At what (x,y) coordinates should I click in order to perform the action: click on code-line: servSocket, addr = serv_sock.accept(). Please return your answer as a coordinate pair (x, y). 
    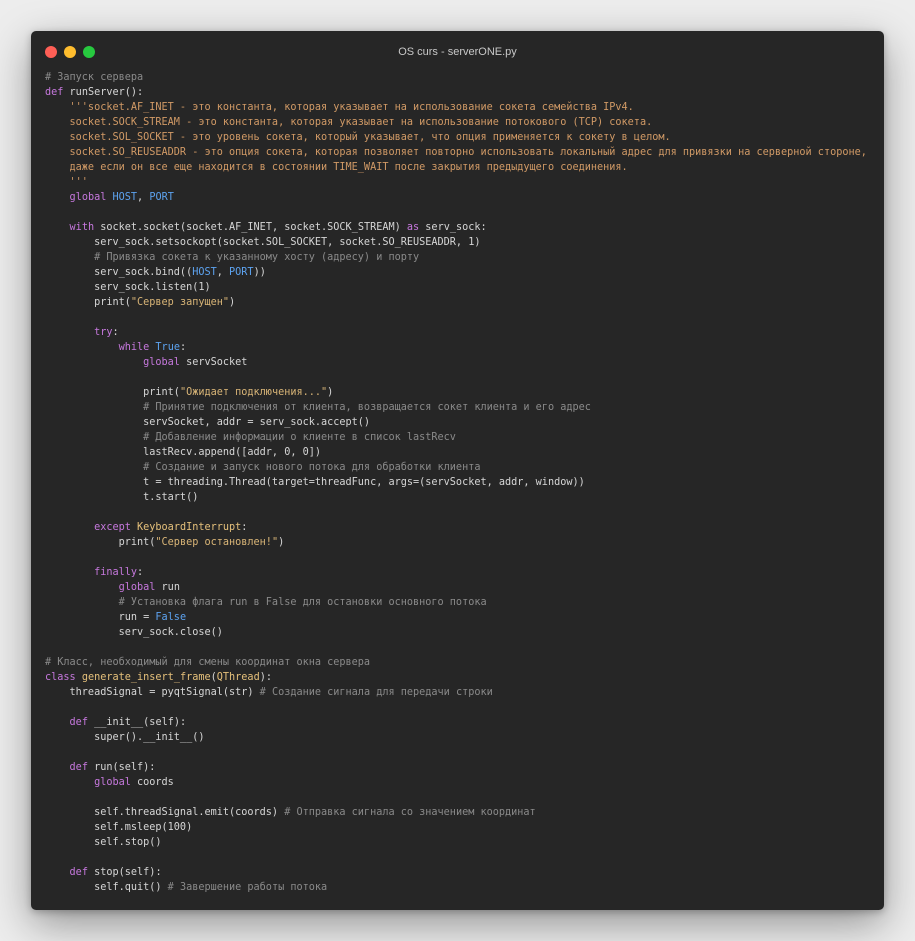
    Looking at the image, I should click on (459, 422).